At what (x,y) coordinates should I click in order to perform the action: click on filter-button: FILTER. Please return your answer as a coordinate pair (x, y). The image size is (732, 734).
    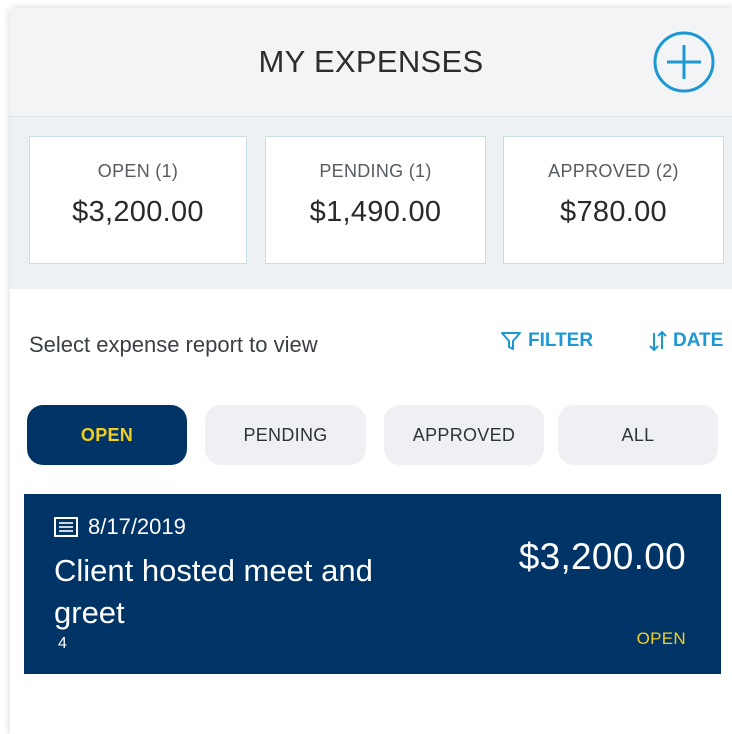
    Looking at the image, I should click on (546, 341).